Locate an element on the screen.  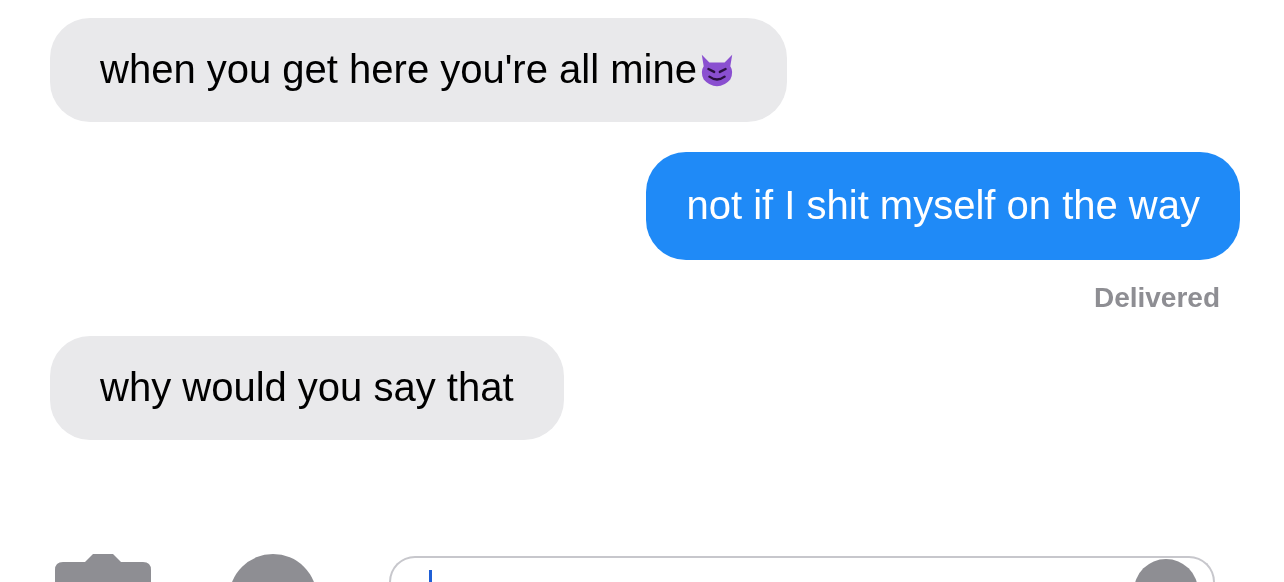
delivery-status: Delivered is located at coordinates (1156, 298).